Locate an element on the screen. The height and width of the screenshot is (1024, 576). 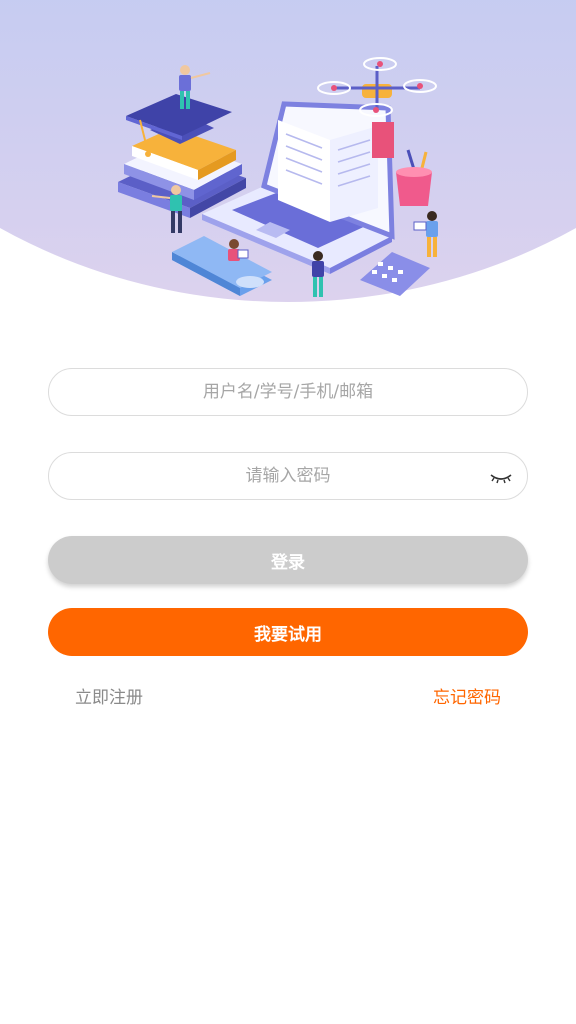
trial-button: 我要试用 is located at coordinates (288, 632).